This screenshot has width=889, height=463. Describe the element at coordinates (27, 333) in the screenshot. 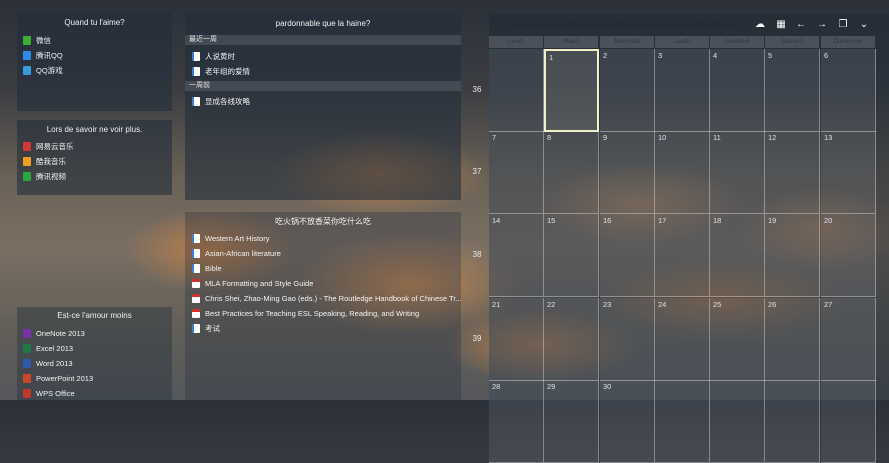

I see `onenote-icon` at that location.